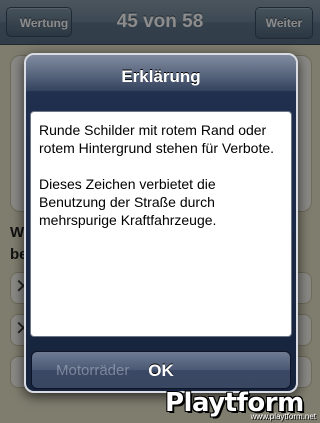 Image resolution: width=320 pixels, height=423 pixels. I want to click on alert-title: Erklärung, so click(161, 76).